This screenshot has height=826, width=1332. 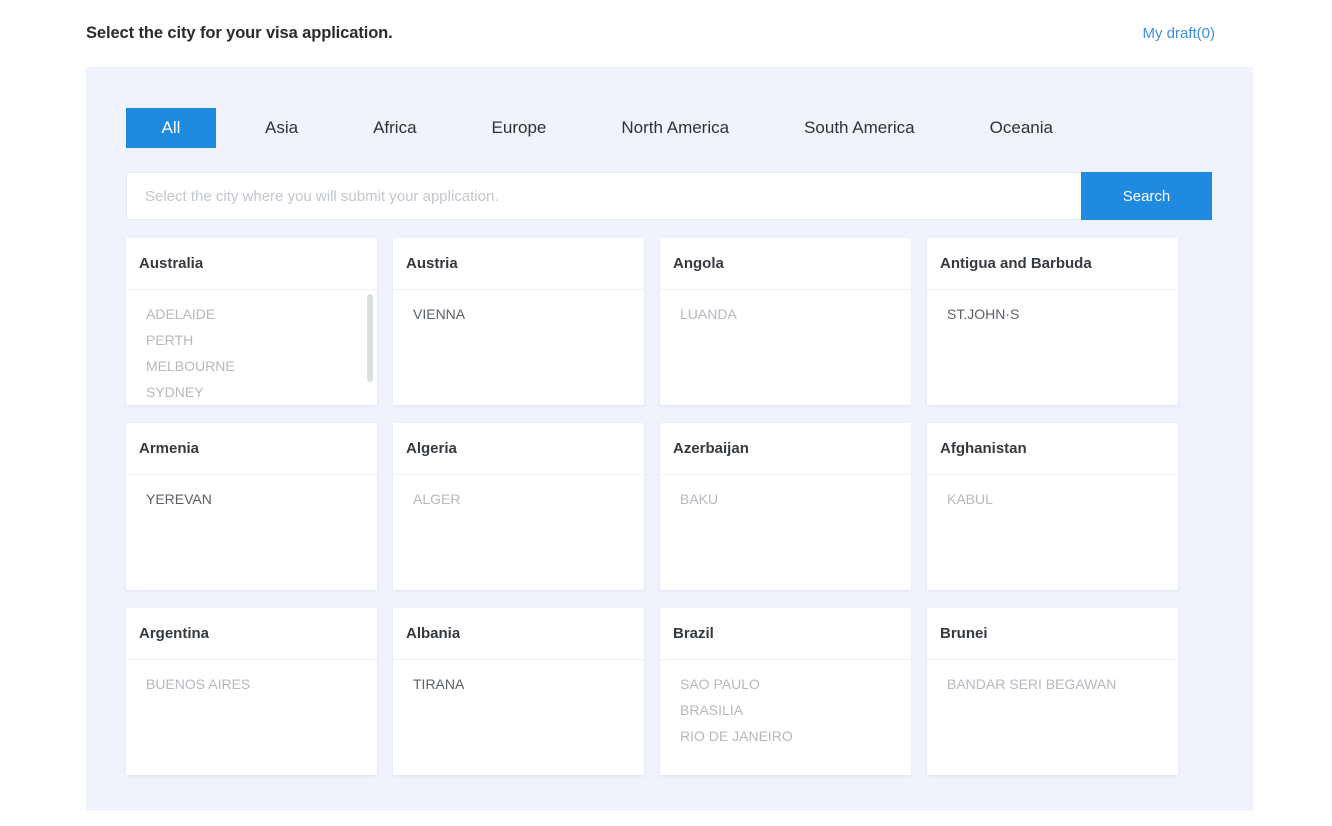 I want to click on country-card-header: Brazil, so click(x=785, y=634).